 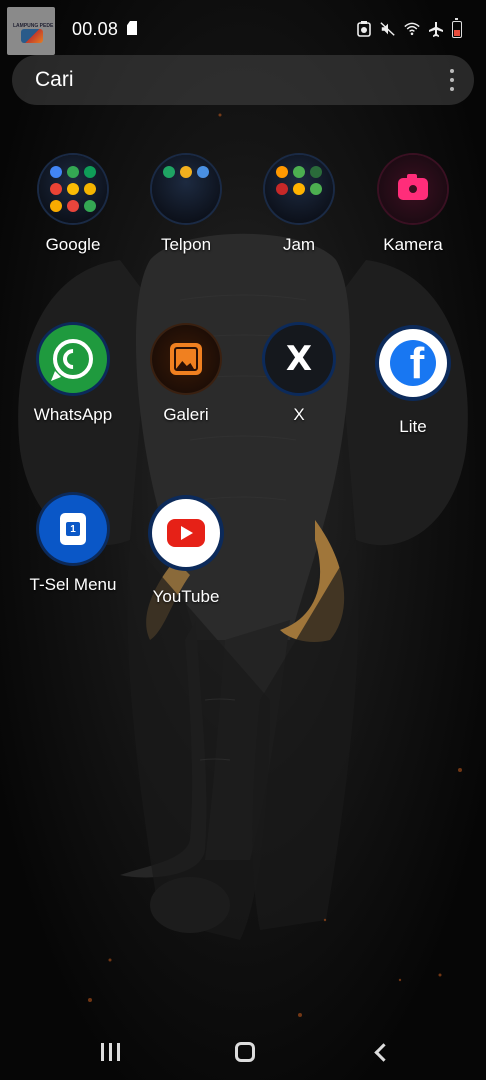 I want to click on app-kamera: Kamera, so click(x=413, y=205).